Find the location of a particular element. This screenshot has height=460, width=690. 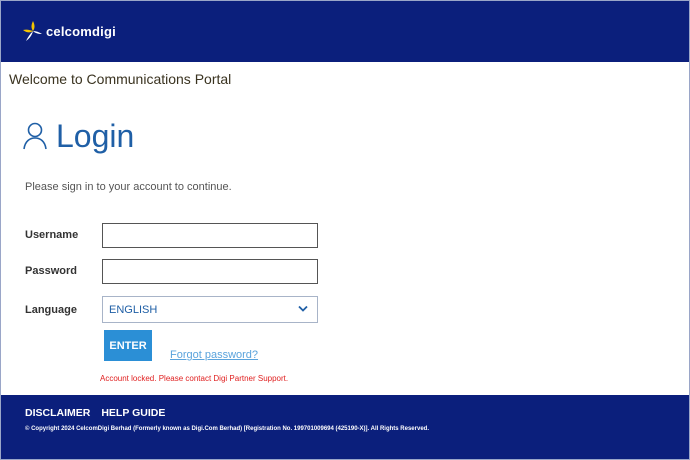

brand-logo: celcomdigi is located at coordinates (69, 31).